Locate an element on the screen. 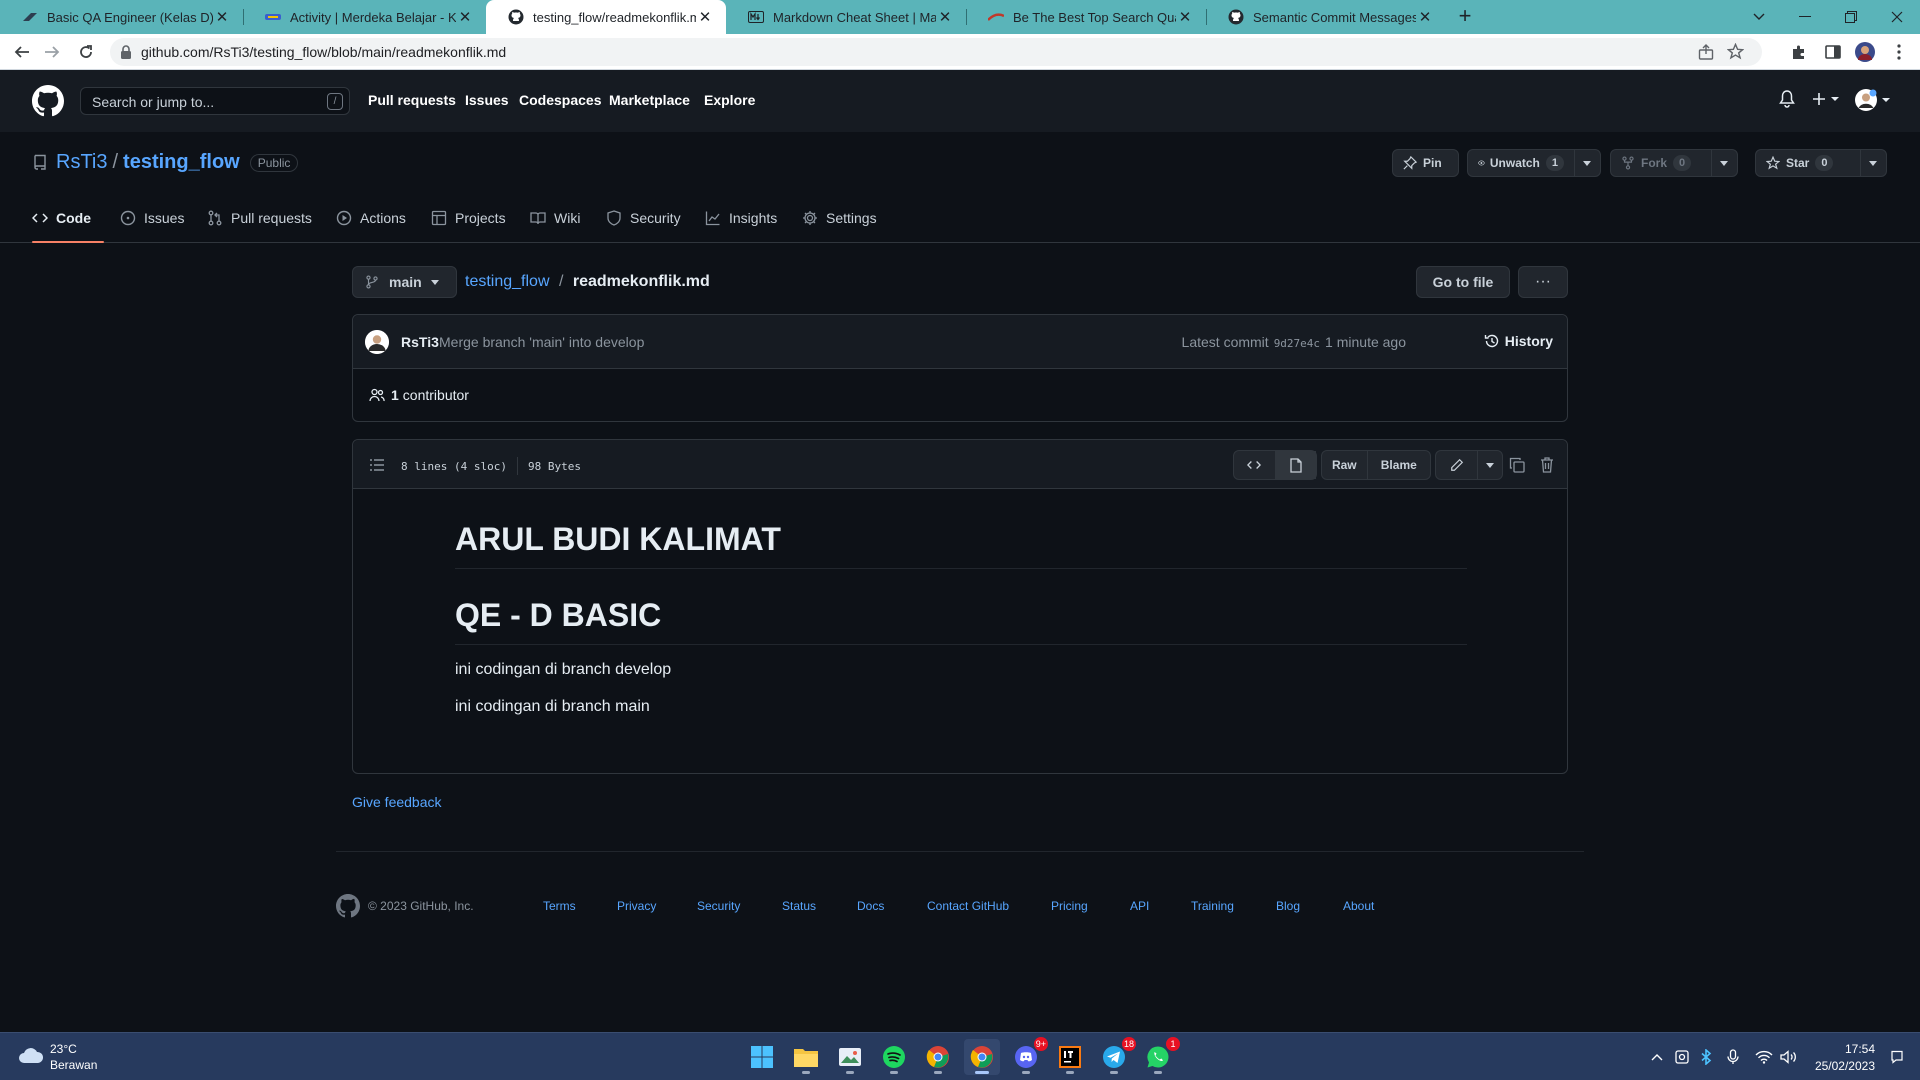 The width and height of the screenshot is (1920, 1080). photos-app-icon is located at coordinates (850, 1057).